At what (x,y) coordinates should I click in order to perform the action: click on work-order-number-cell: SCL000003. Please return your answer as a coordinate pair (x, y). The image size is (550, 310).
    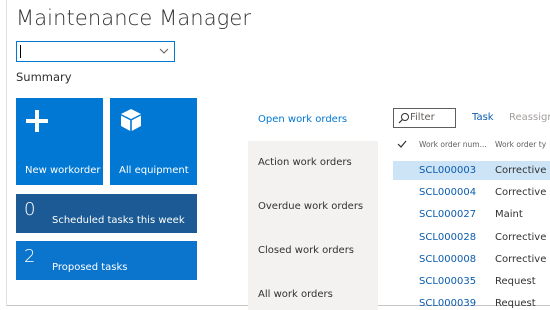
    Looking at the image, I should click on (447, 170).